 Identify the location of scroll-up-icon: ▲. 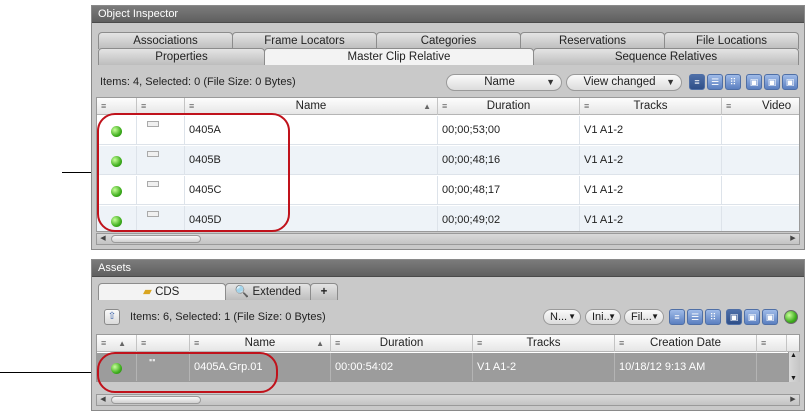
(793, 355).